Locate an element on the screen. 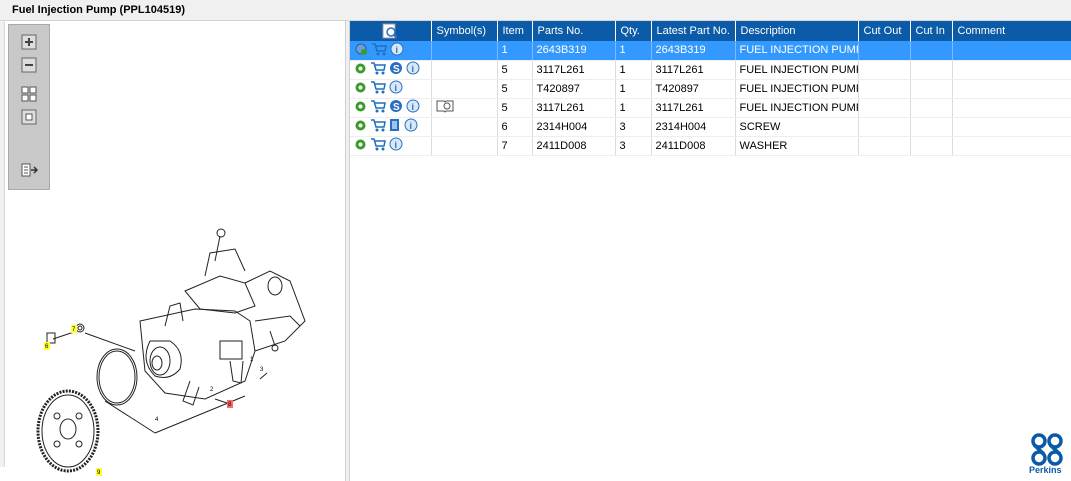 Image resolution: width=1071 pixels, height=481 pixels. row-action-icons: Si is located at coordinates (391, 108).